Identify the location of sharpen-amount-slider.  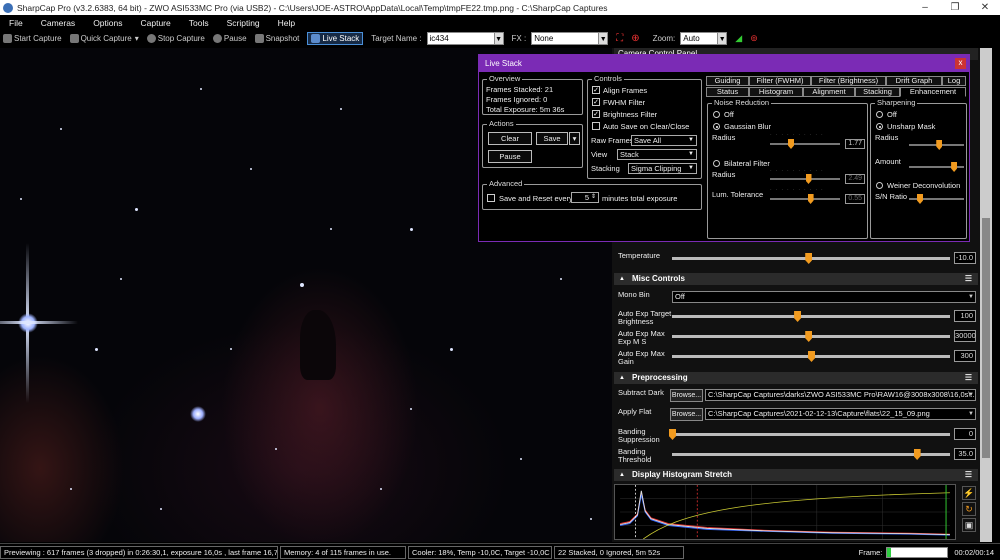
(936, 167).